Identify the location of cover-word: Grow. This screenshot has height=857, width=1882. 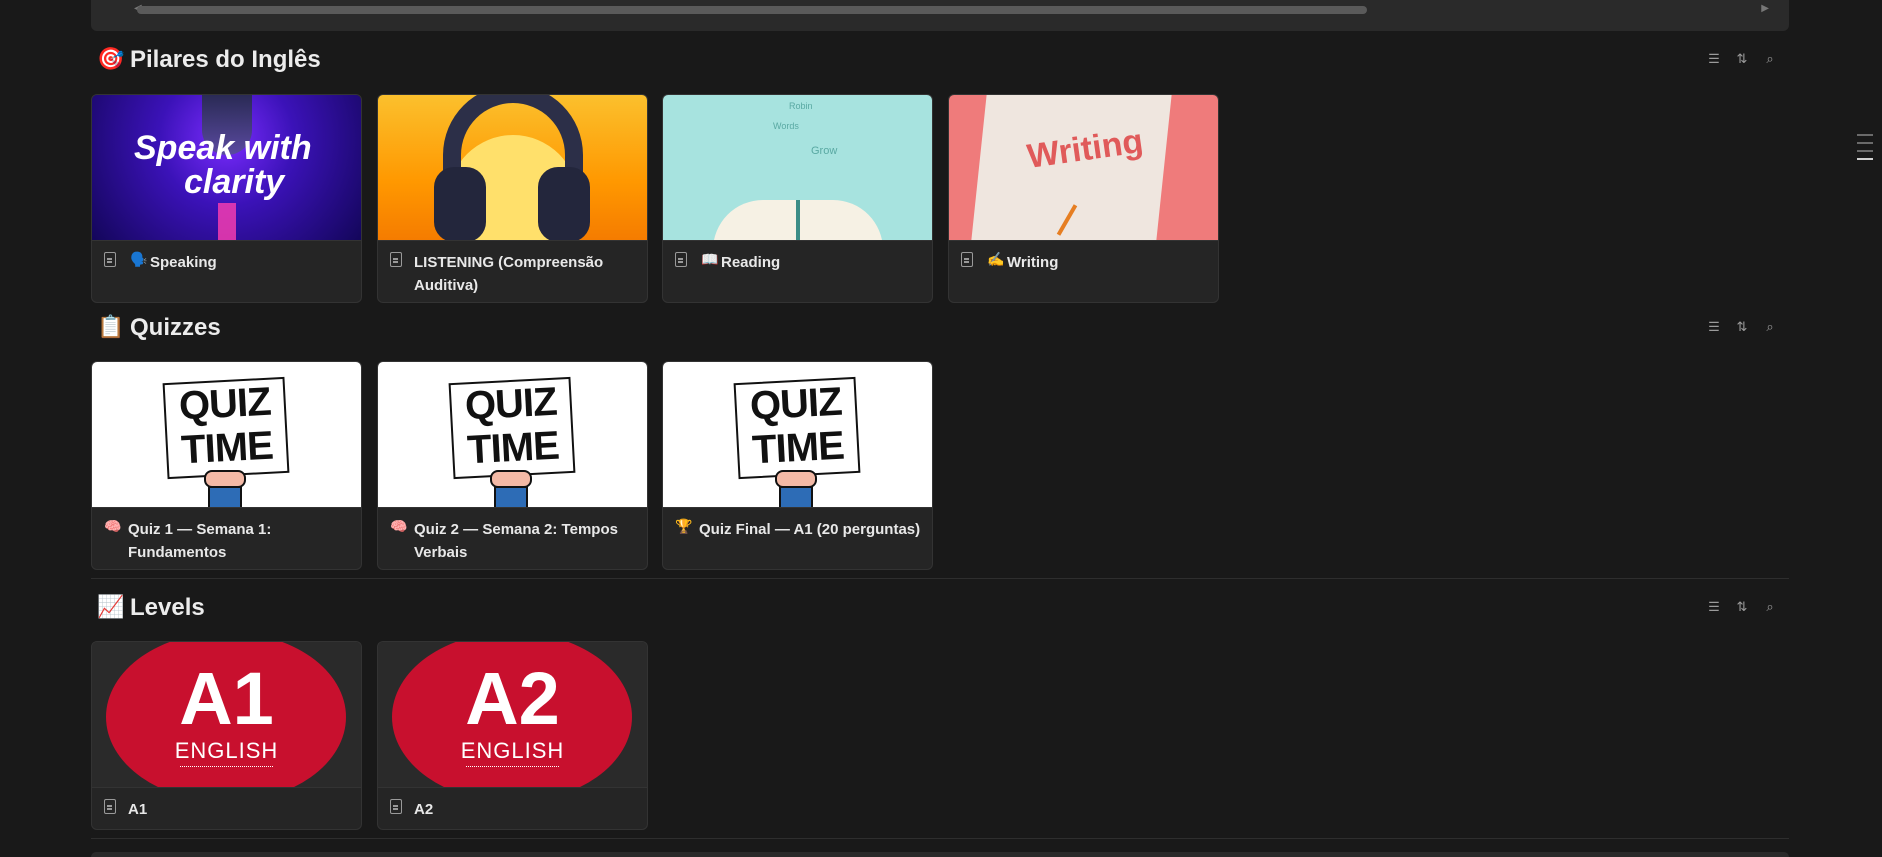
(824, 151).